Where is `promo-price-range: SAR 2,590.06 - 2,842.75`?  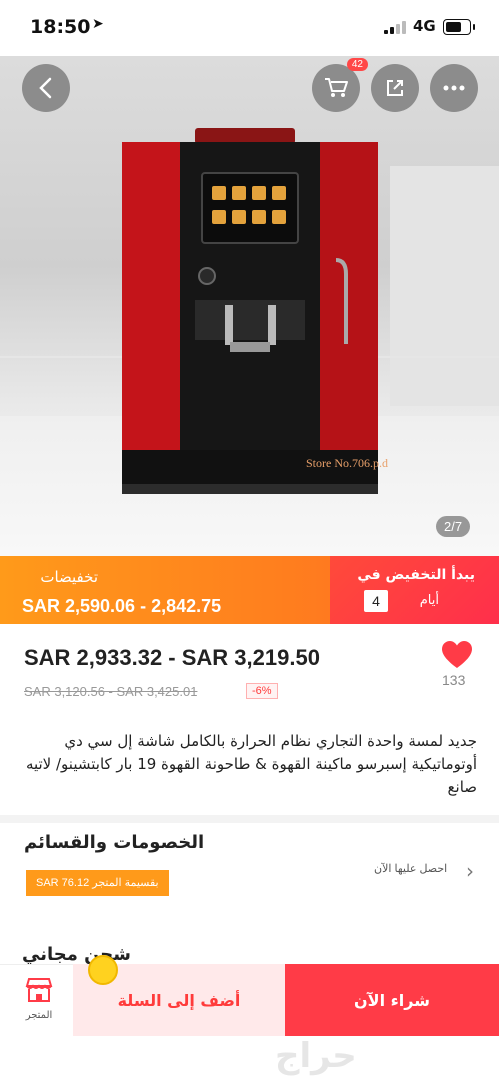
promo-price-range: SAR 2,590.06 - 2,842.75 is located at coordinates (122, 606).